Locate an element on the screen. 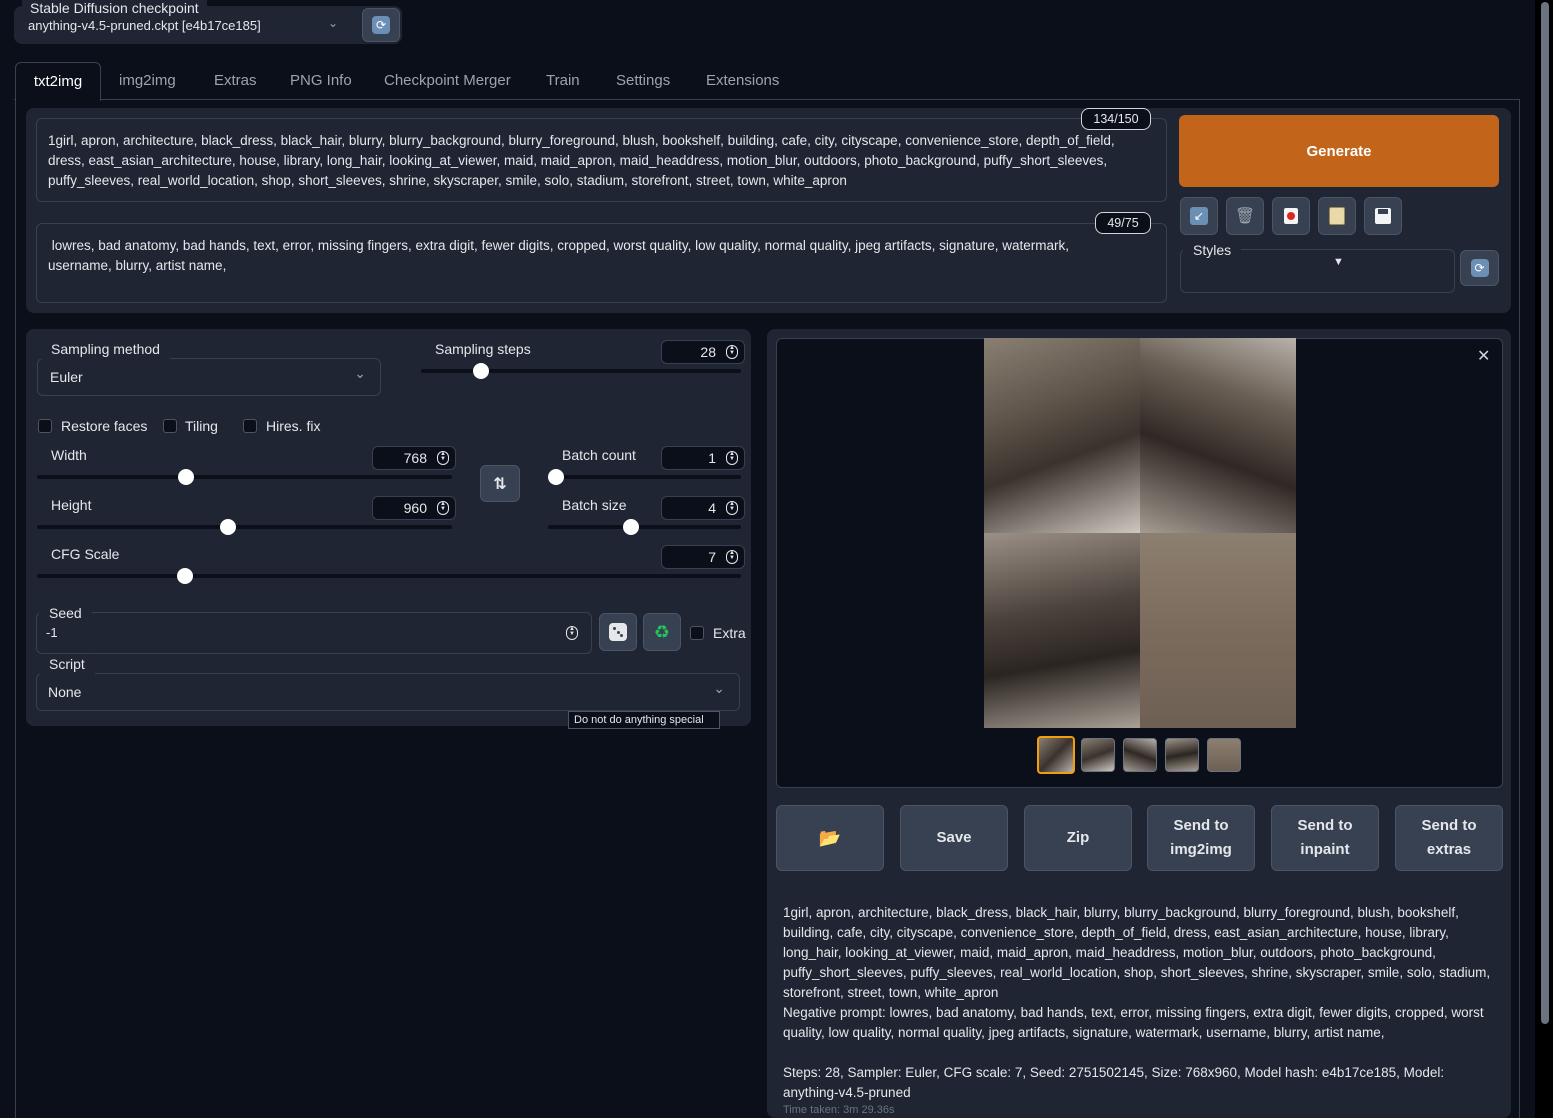 This screenshot has height=1118, width=1553. tab-settings: Settings is located at coordinates (643, 81).